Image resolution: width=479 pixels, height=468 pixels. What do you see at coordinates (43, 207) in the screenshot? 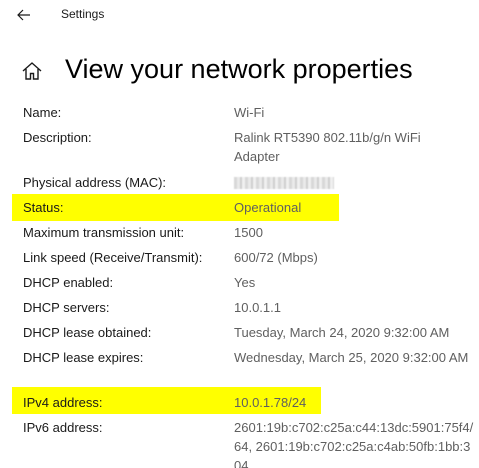
I see `property-label: Status:` at bounding box center [43, 207].